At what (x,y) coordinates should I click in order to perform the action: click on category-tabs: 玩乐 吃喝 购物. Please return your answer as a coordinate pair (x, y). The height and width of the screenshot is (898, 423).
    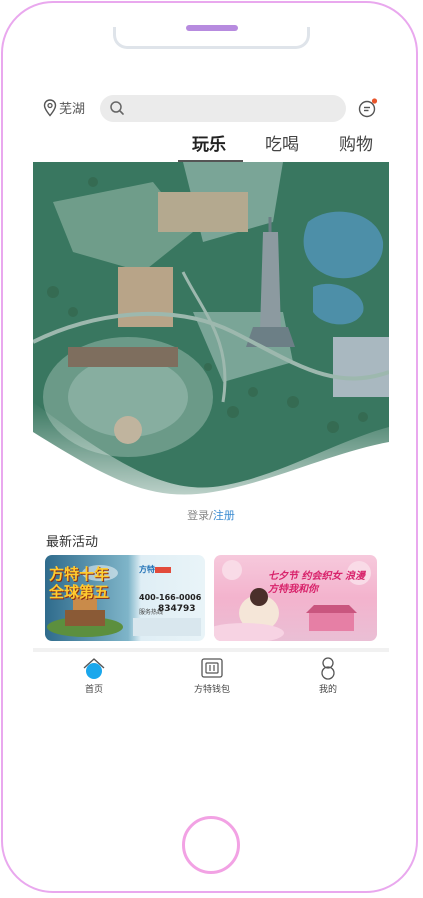
    Looking at the image, I should click on (211, 145).